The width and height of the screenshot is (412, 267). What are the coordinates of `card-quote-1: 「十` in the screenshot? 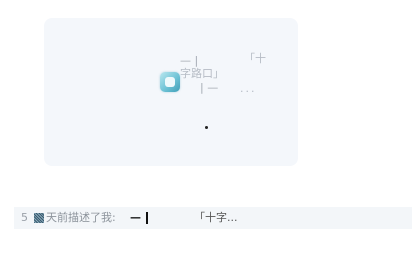 It's located at (255, 58).